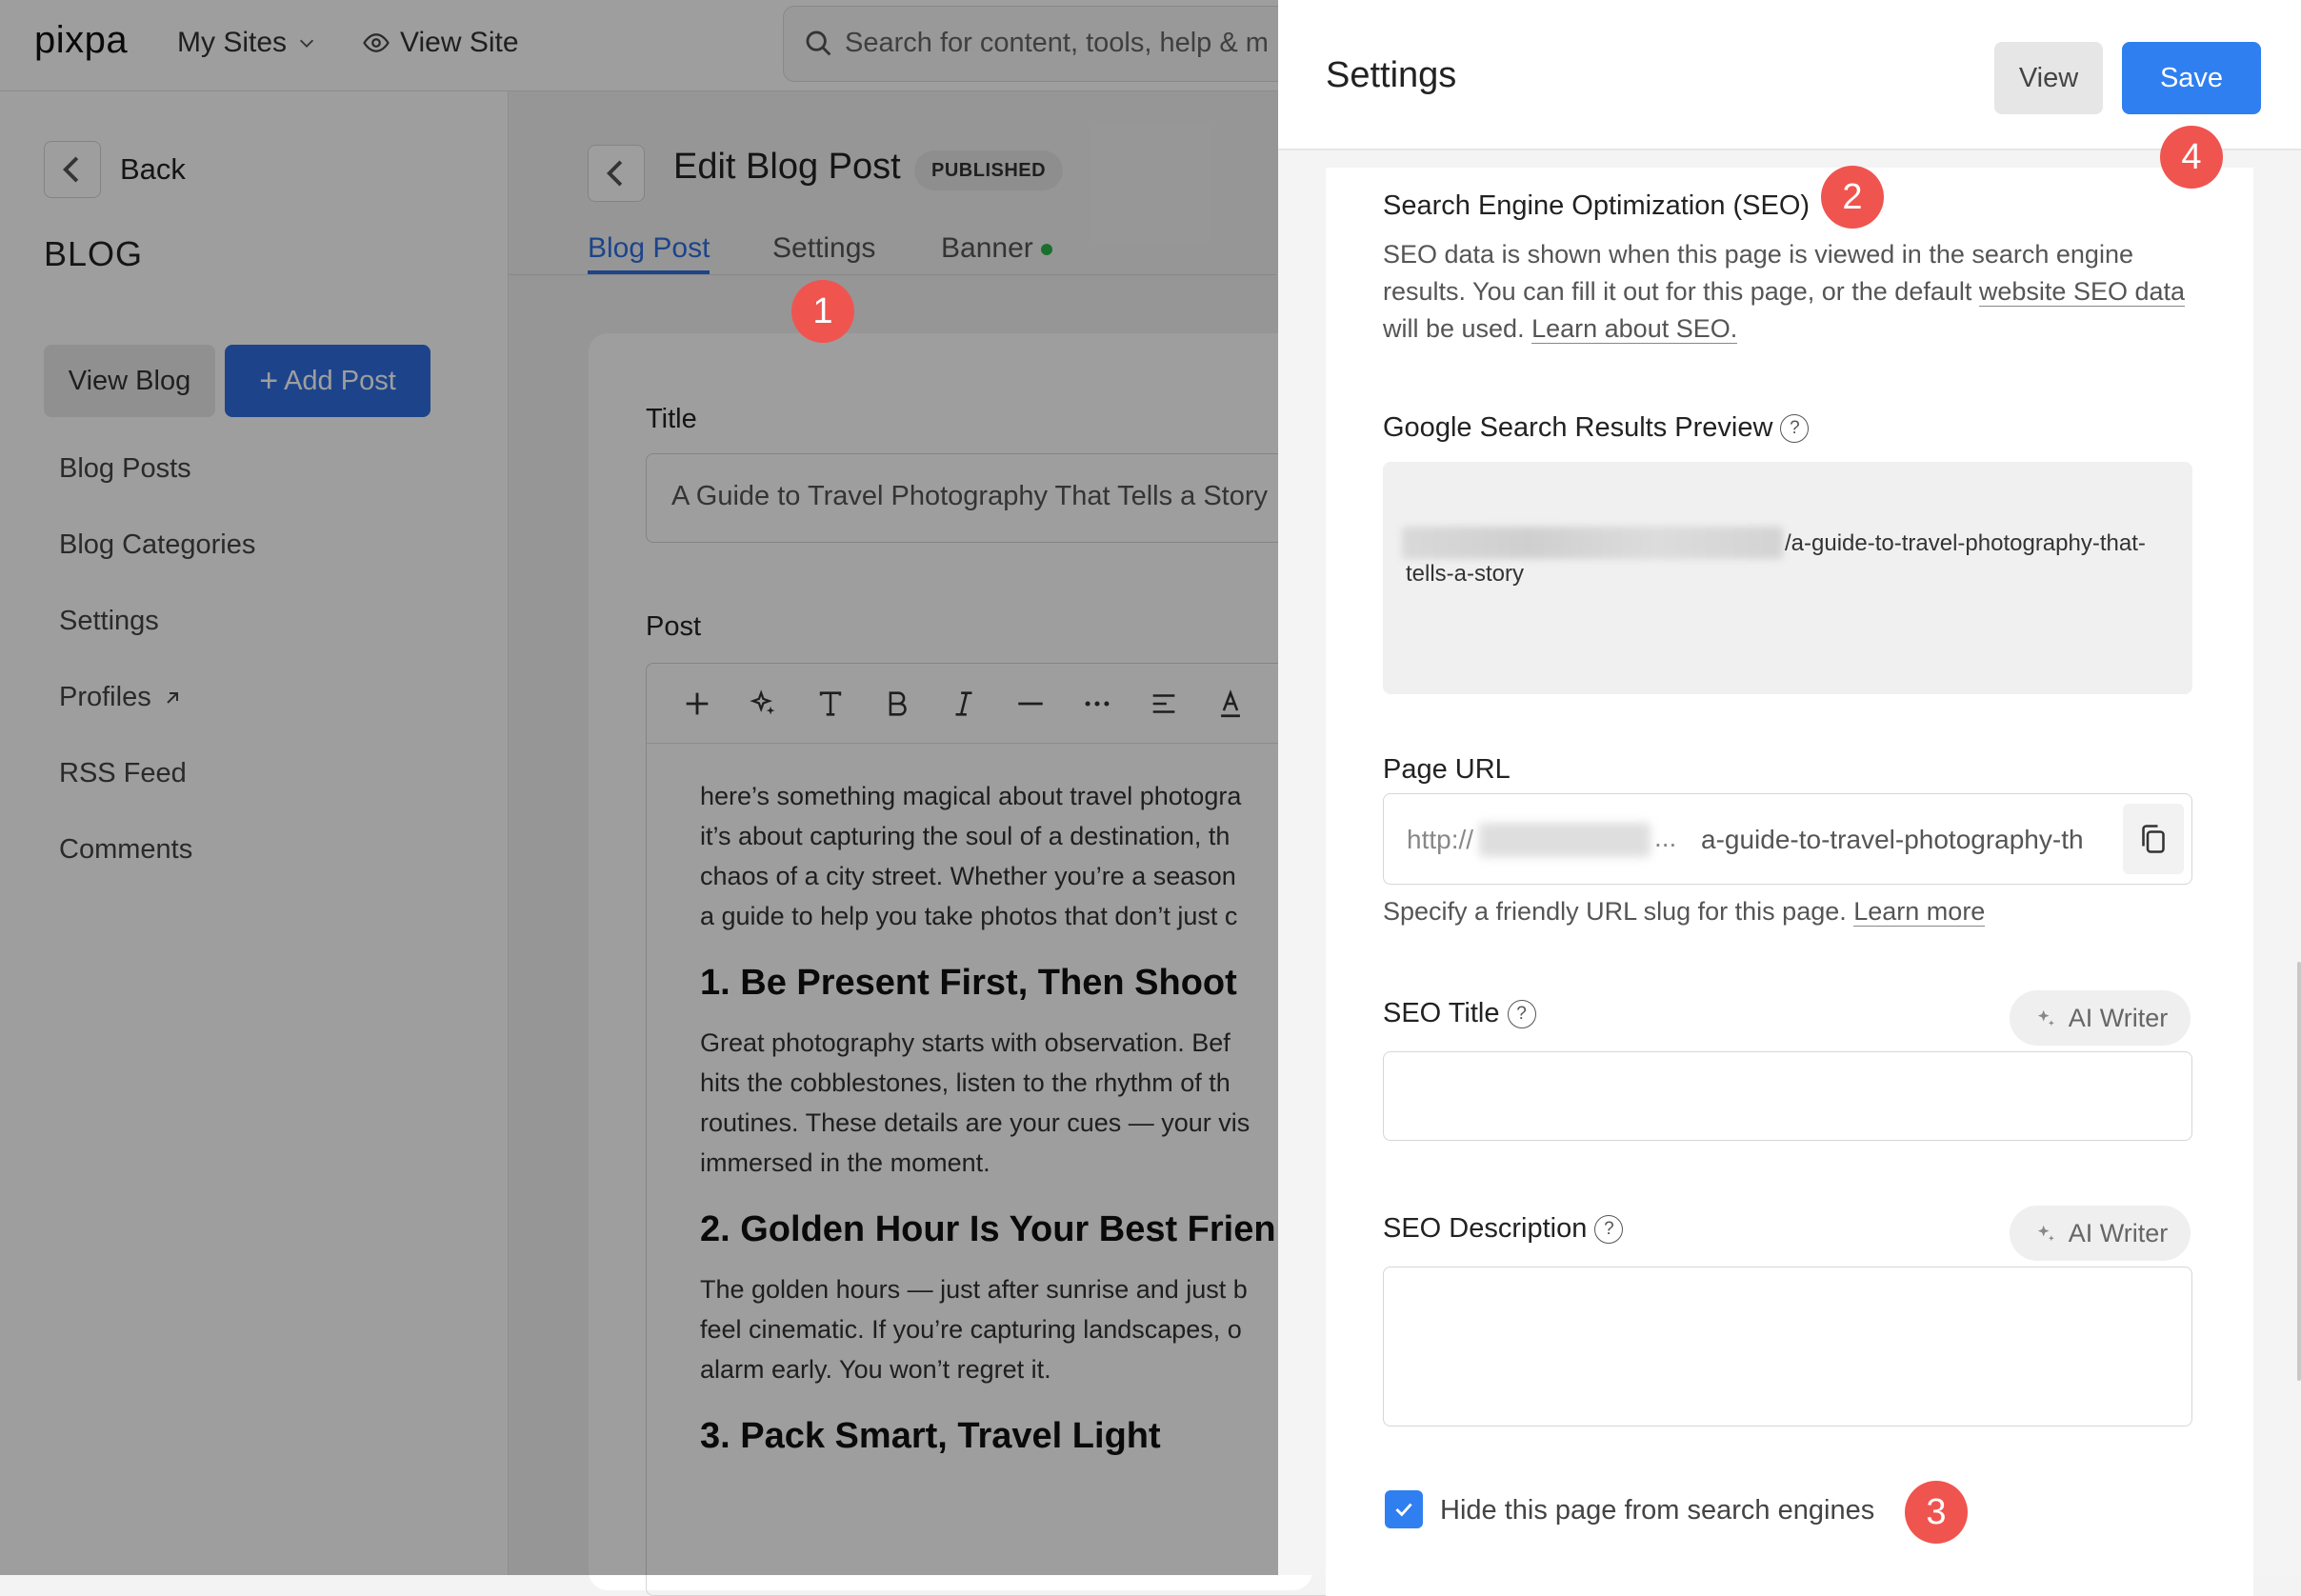  What do you see at coordinates (1440, 839) in the screenshot?
I see `url-protocol: http://` at bounding box center [1440, 839].